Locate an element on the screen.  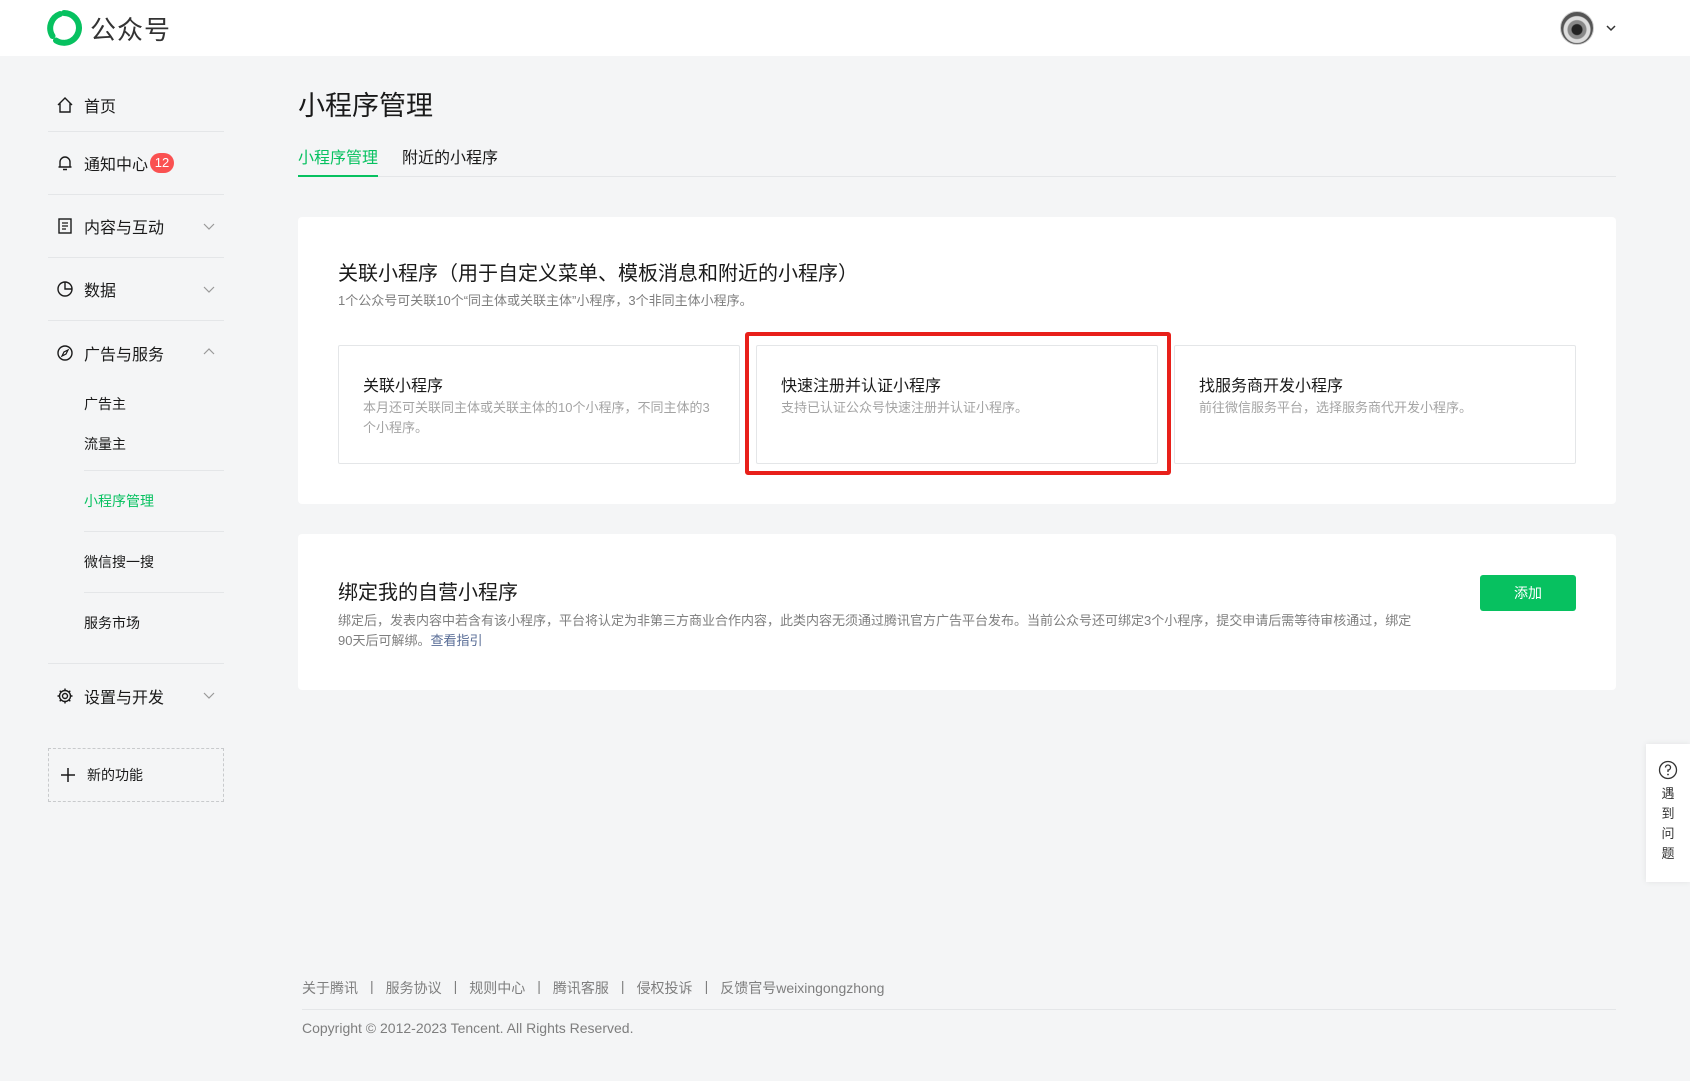
compass-icon is located at coordinates (65, 352).